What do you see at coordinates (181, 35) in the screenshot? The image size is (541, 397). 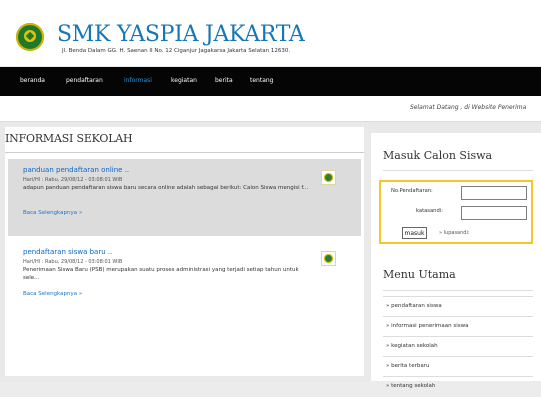 I see `site-title: SMK YASPIA JAKARTA` at bounding box center [181, 35].